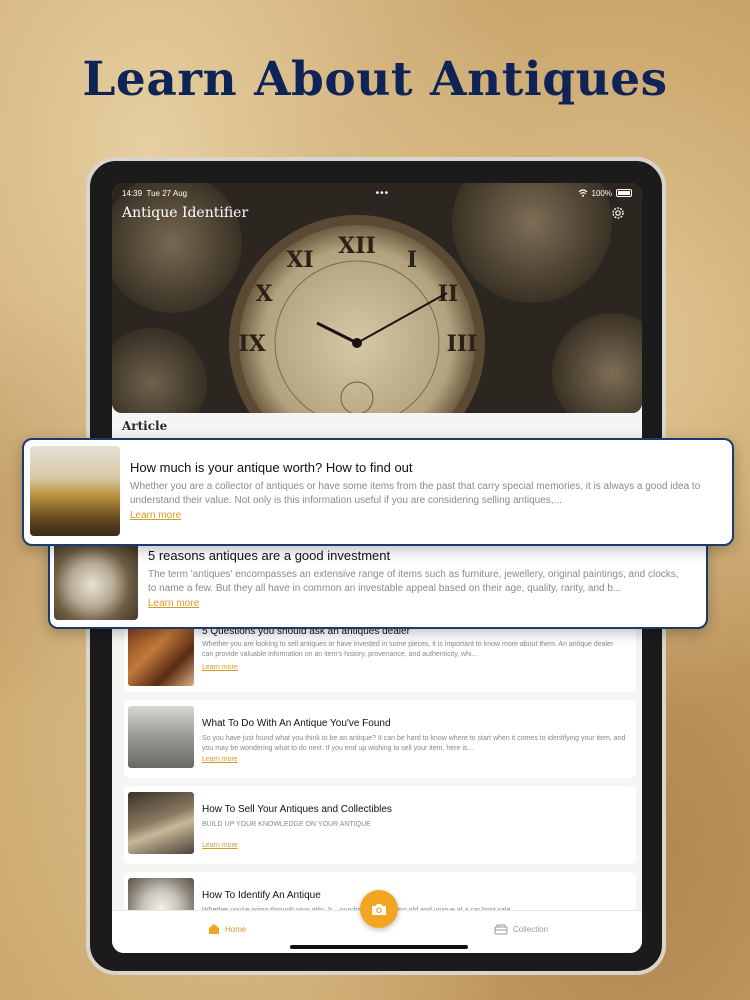 The image size is (750, 1000). Describe the element at coordinates (296, 723) in the screenshot. I see `article-title: What To Do With An Antique You've Found` at that location.